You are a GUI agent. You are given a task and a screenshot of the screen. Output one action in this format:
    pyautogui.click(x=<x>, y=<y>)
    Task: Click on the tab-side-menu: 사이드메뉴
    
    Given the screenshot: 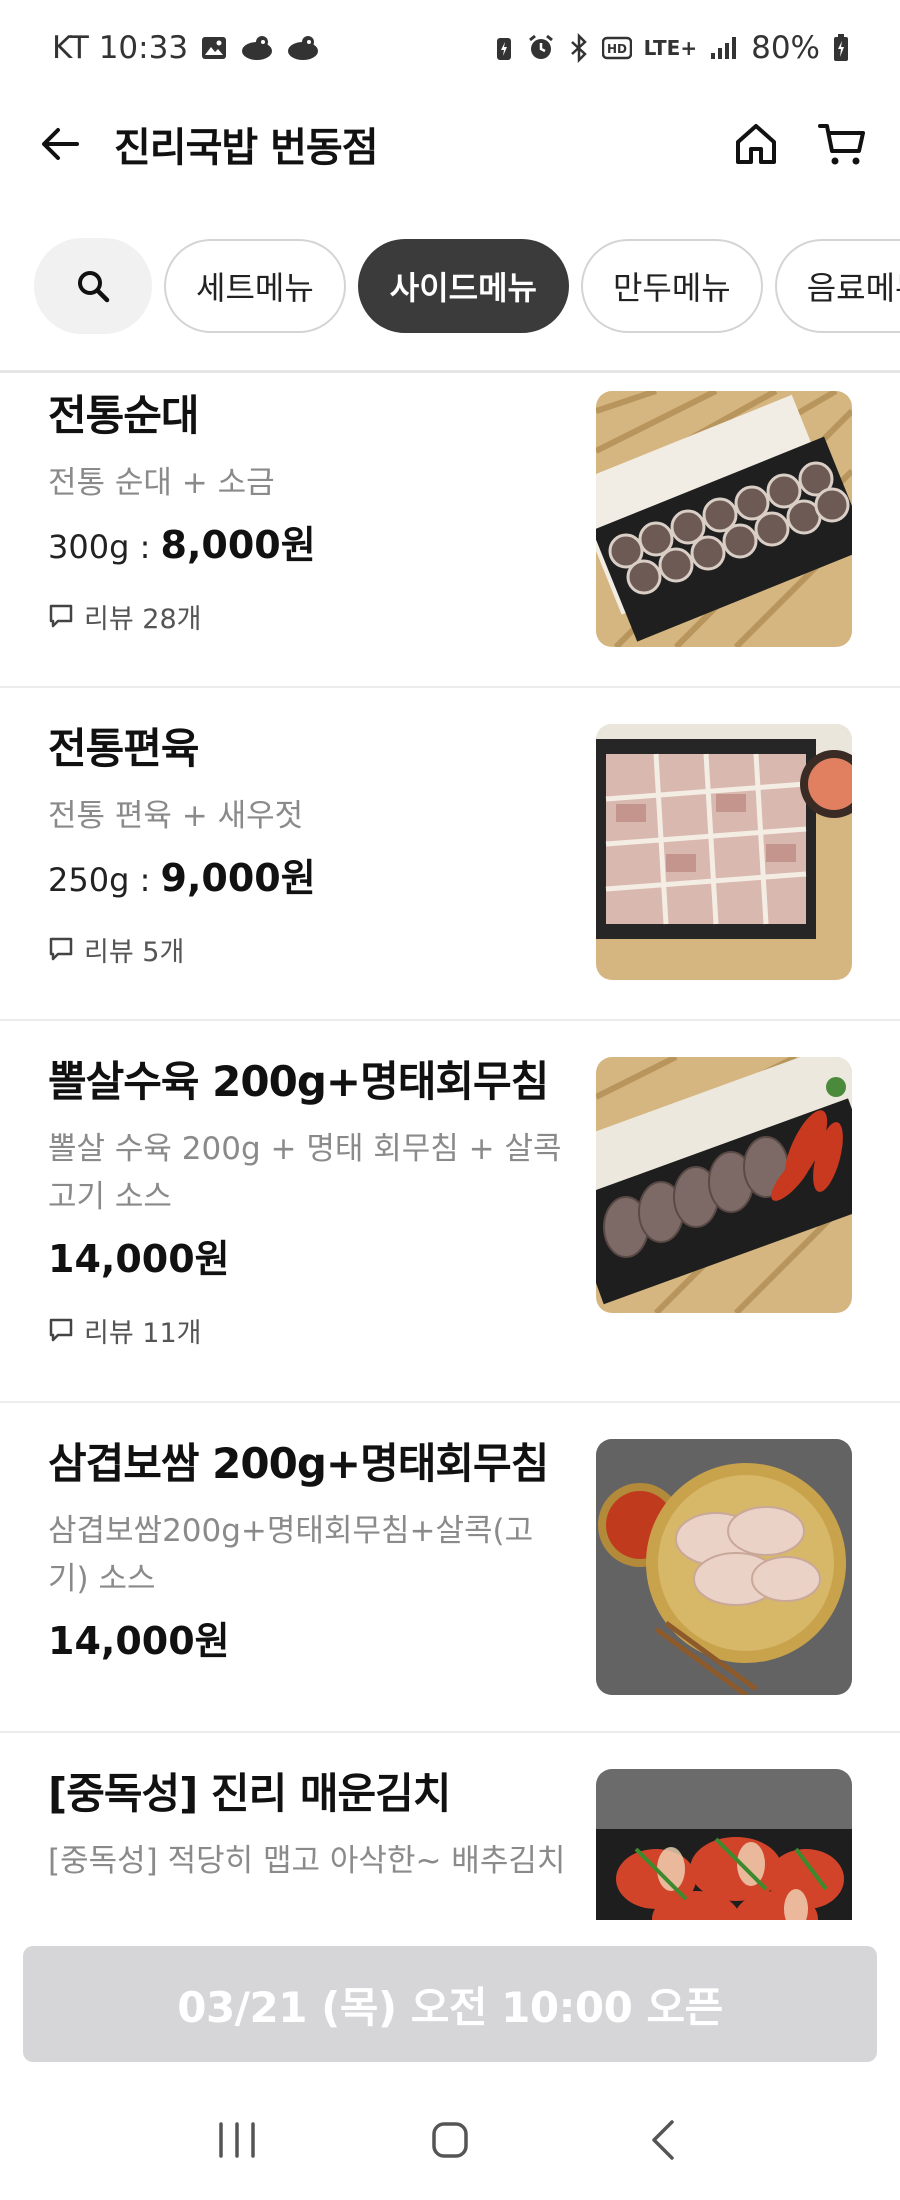 What is the action you would take?
    pyautogui.click(x=463, y=286)
    